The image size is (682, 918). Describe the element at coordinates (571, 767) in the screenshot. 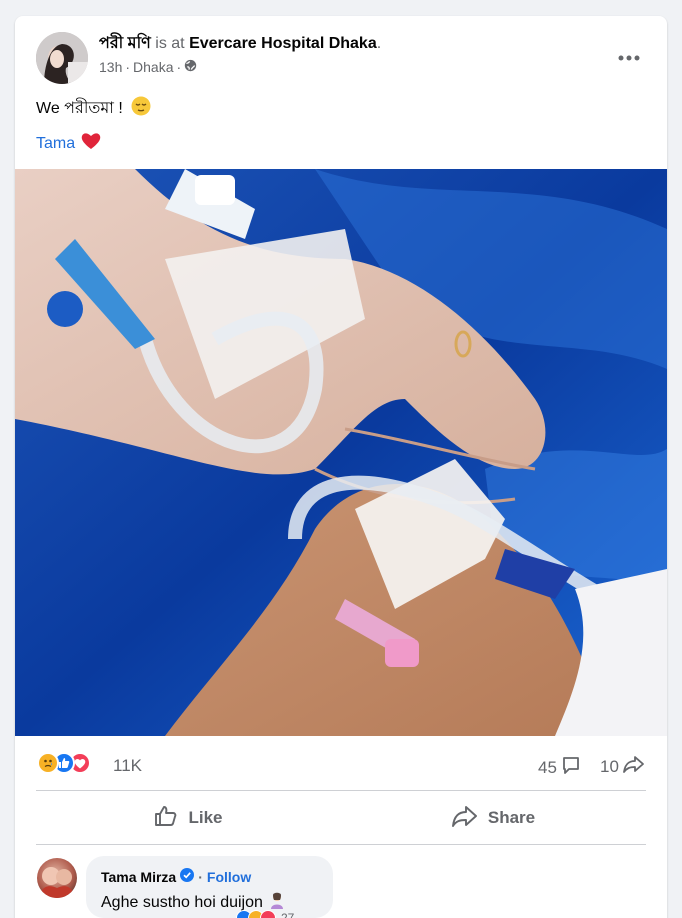

I see `comment-icon` at that location.